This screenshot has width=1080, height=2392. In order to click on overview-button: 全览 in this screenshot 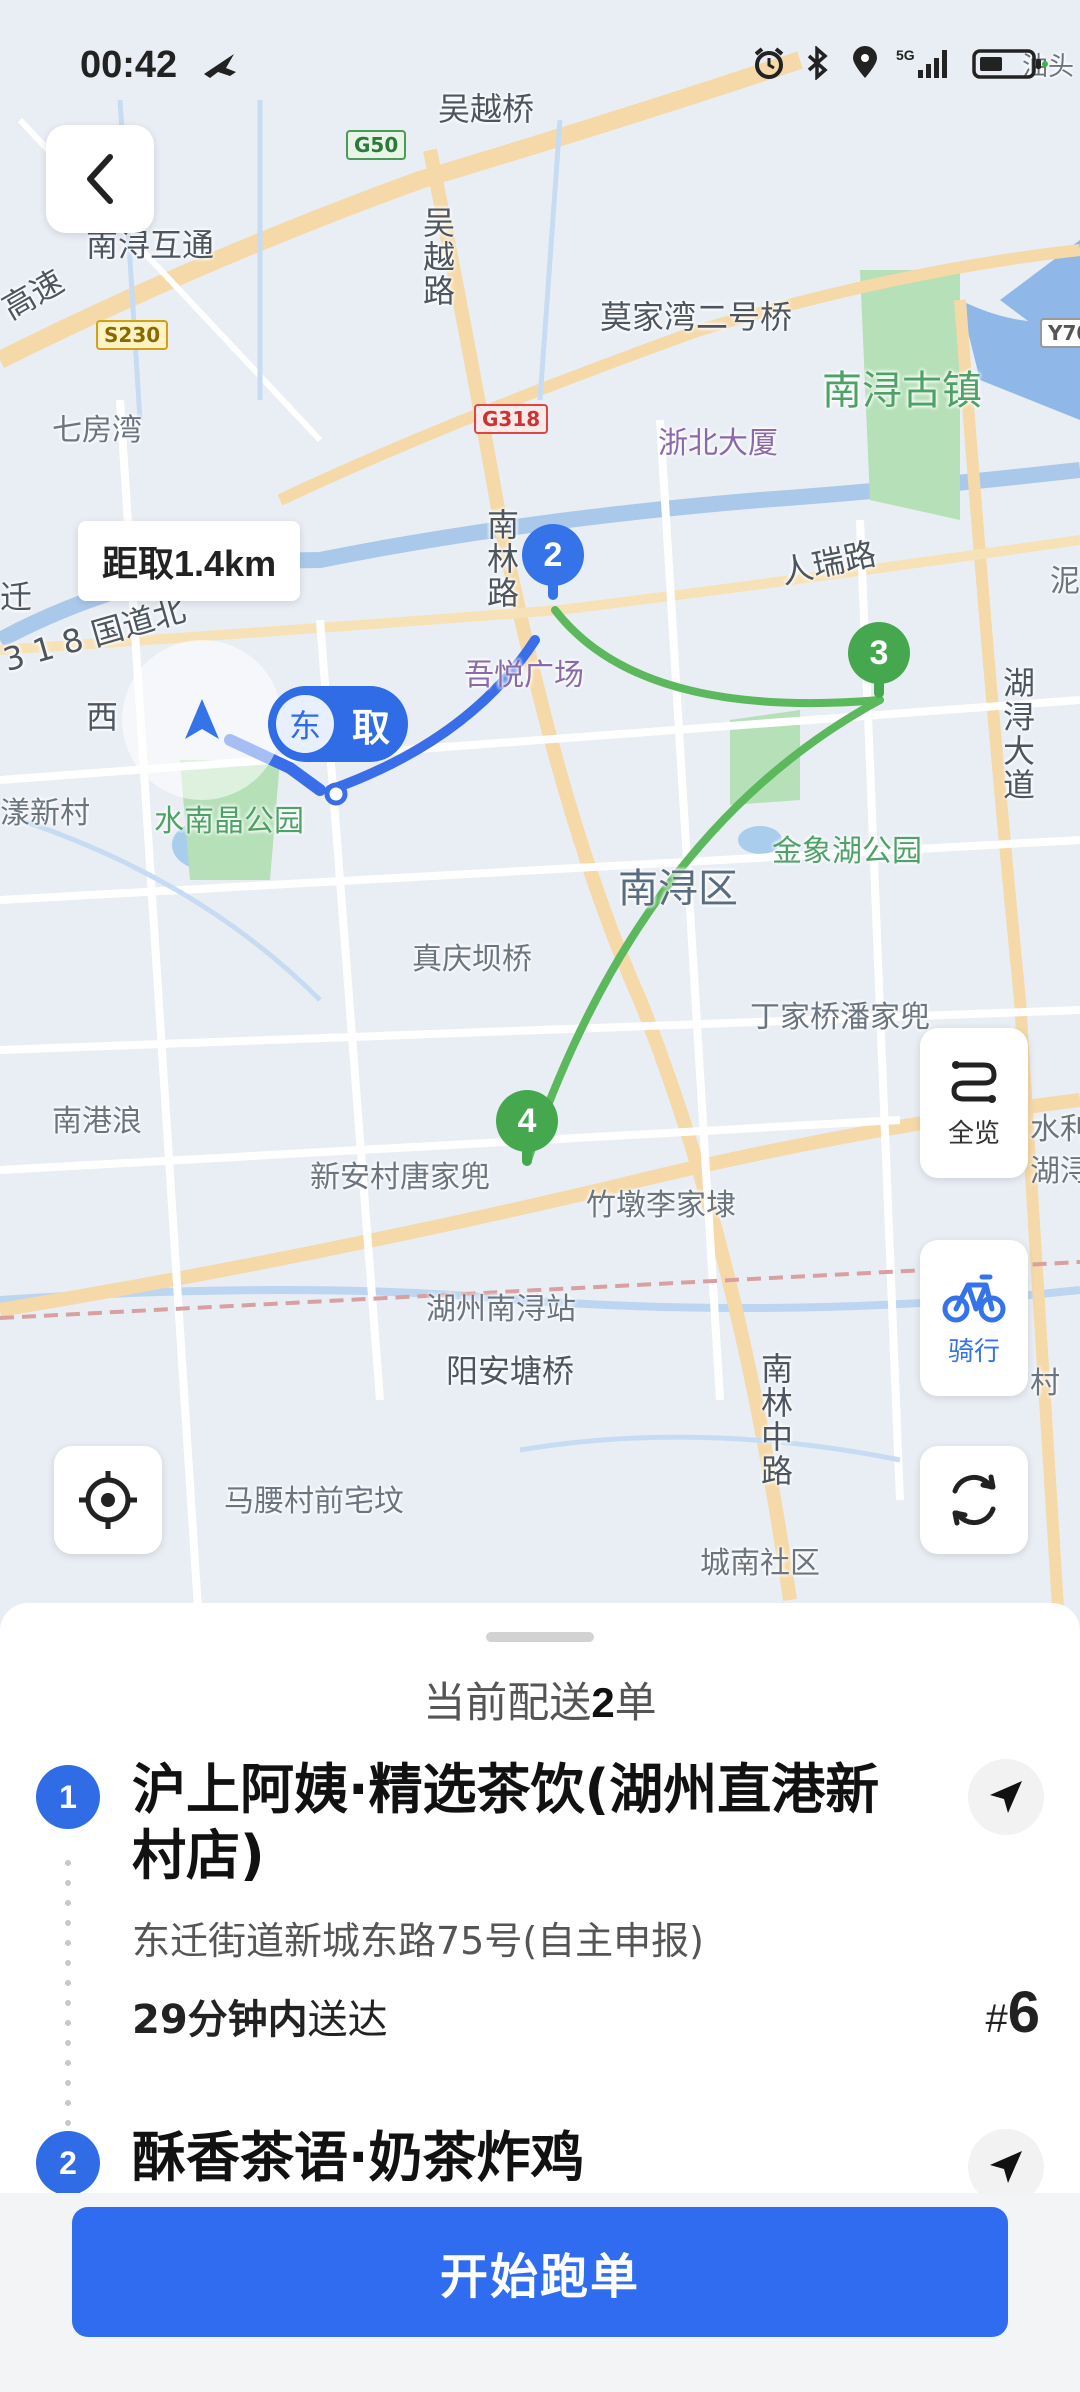, I will do `click(974, 1103)`.